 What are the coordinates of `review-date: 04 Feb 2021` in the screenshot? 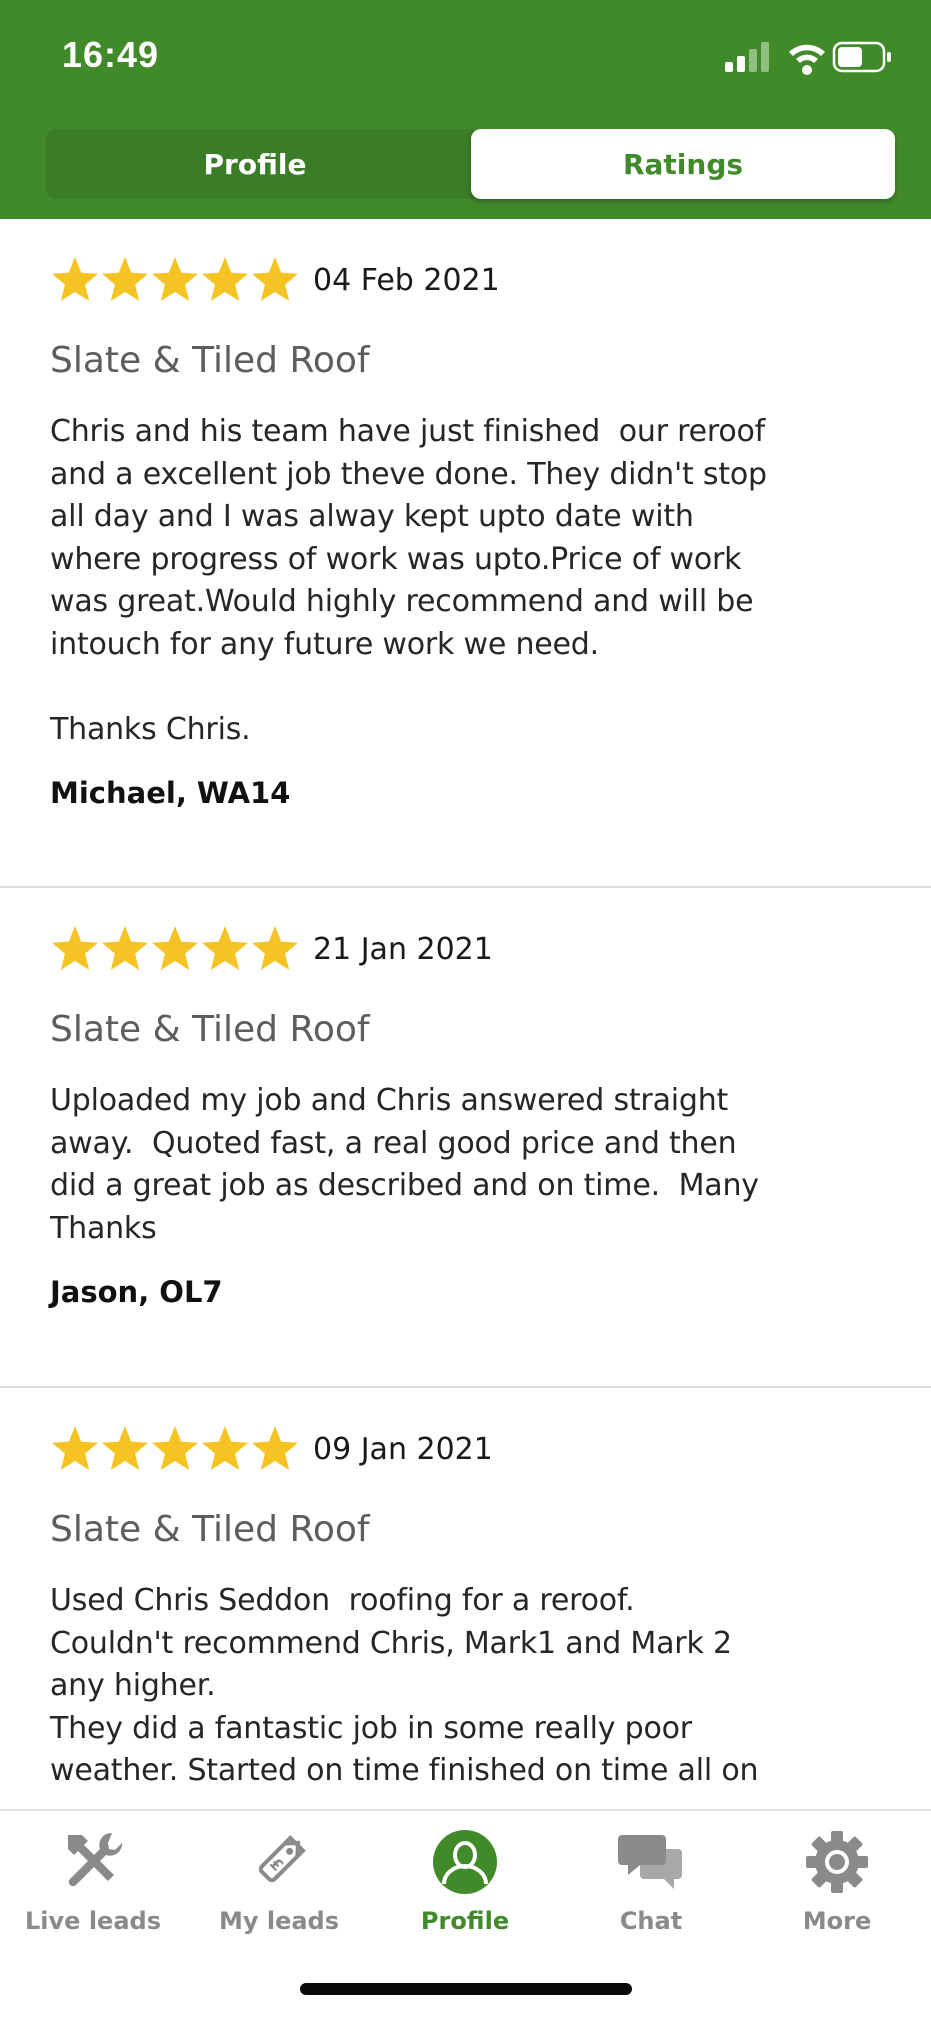 It's located at (406, 280).